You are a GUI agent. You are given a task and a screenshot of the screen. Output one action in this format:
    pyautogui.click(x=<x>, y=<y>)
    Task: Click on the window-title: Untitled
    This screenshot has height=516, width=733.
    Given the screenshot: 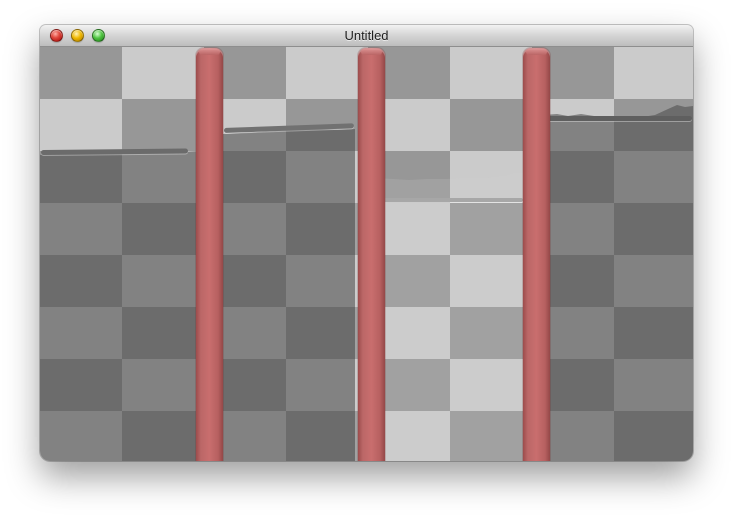 What is the action you would take?
    pyautogui.click(x=366, y=35)
    